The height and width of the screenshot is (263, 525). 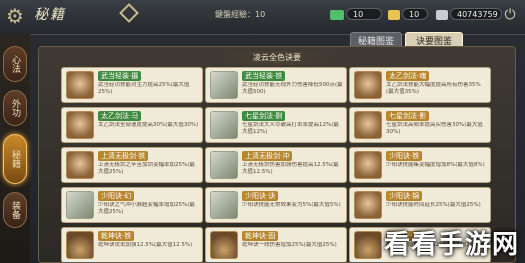 I want to click on formula-card: 乾坤诀·固 乾坤诀一线伤害增加25%(最大值25%), so click(x=276, y=244).